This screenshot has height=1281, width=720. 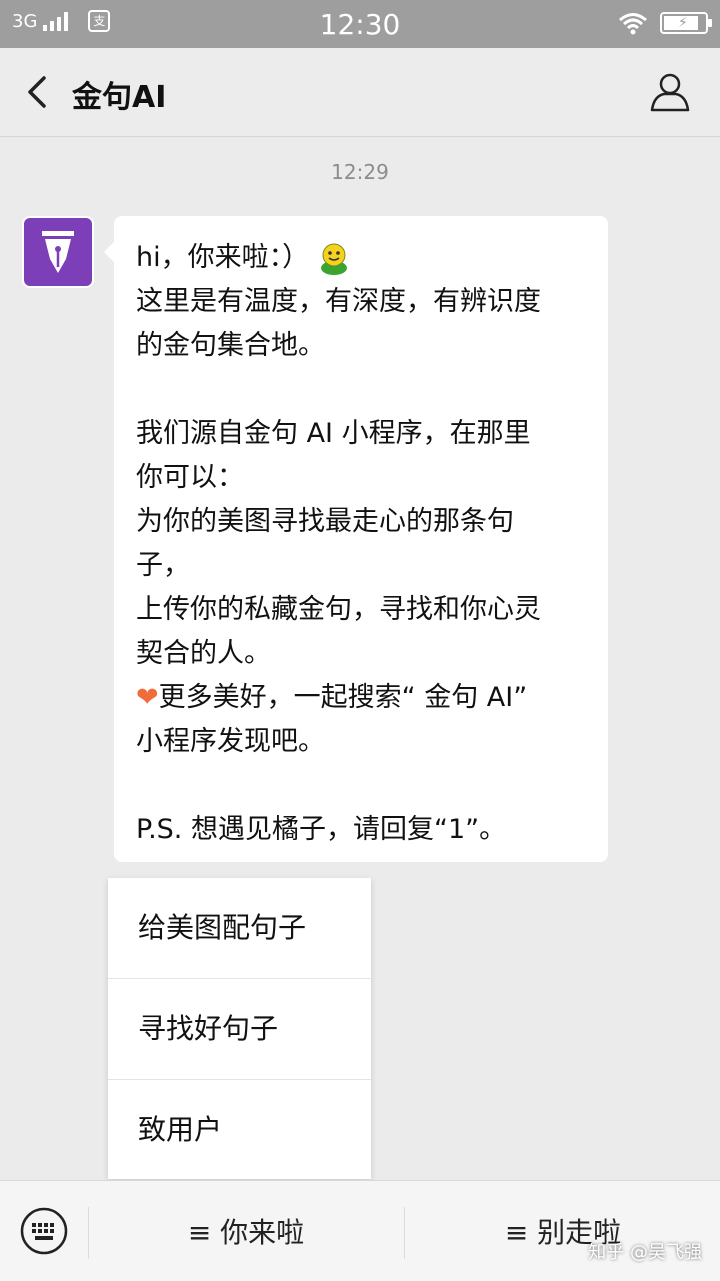 I want to click on bottom-menu-bar: ≡ 你来啦 ≡ 别走啦, so click(x=360, y=1230).